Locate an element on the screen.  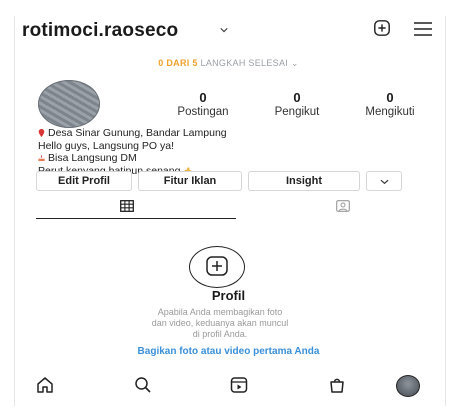
shop-icon is located at coordinates (337, 385).